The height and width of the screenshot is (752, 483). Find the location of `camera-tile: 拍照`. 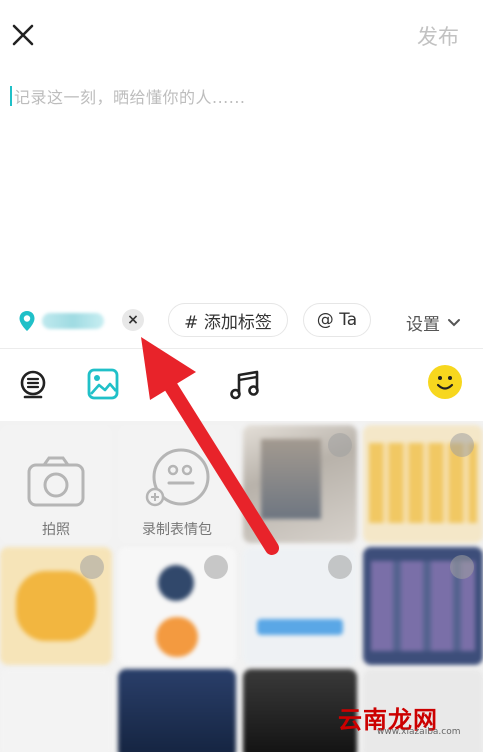

camera-tile: 拍照 is located at coordinates (56, 484).